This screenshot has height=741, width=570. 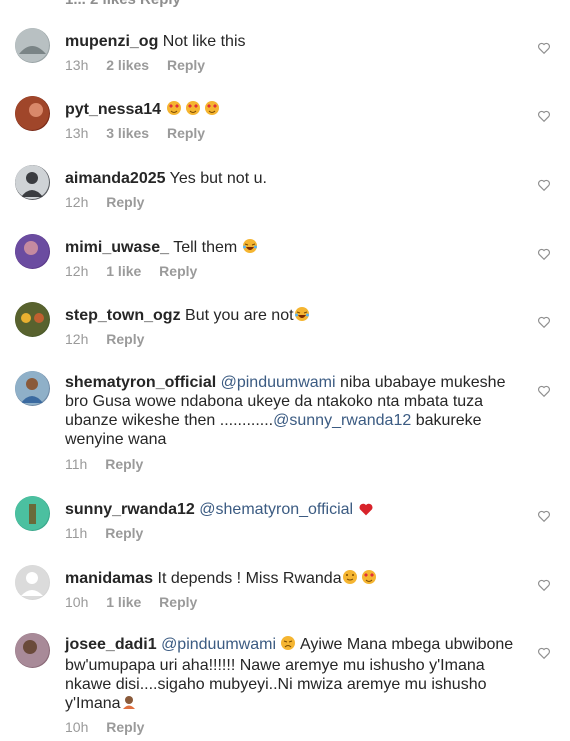 I want to click on comment-meta: 10h 1 like Reply, so click(x=138, y=602).